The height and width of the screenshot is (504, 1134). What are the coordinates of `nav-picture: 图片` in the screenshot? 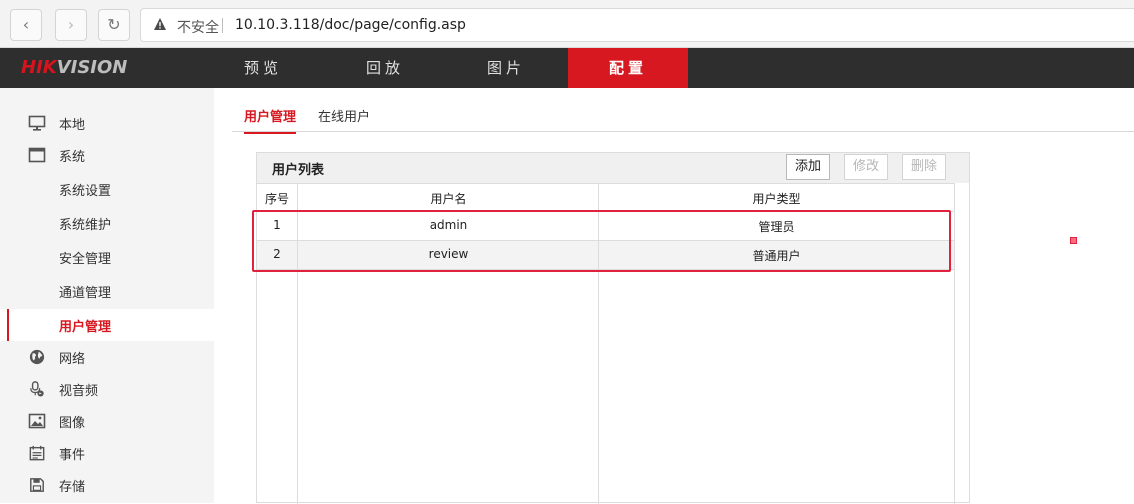 It's located at (506, 68).